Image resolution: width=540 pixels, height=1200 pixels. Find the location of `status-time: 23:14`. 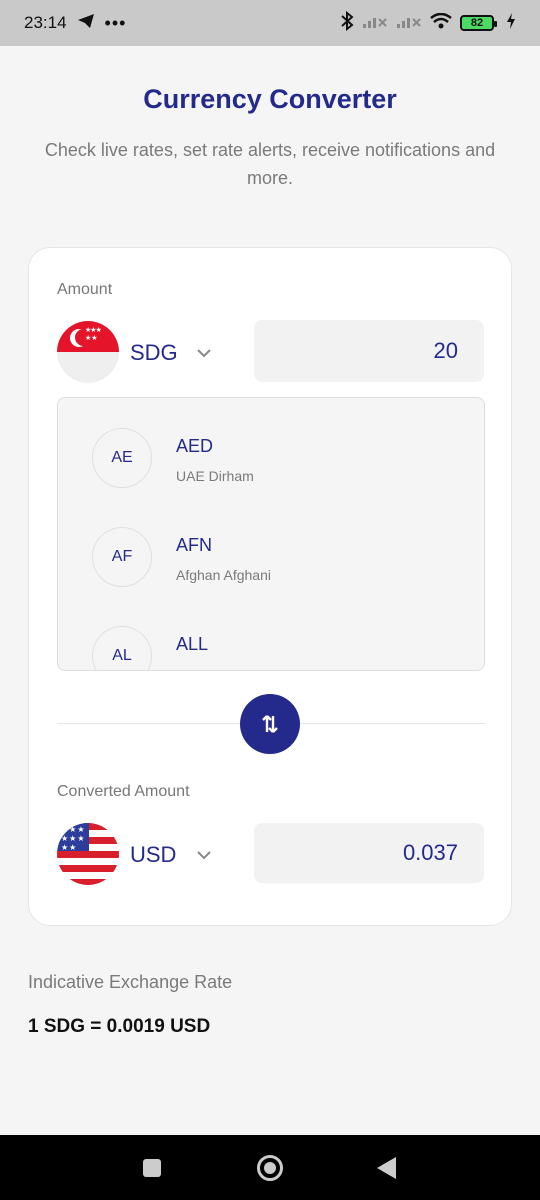

status-time: 23:14 is located at coordinates (45, 22).